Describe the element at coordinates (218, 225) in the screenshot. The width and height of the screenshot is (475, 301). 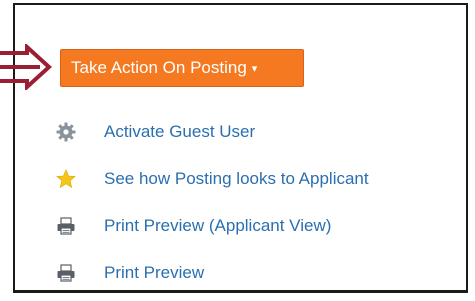
I see `menu-label-print-preview-applicant: Print Preview (Applicant View)` at that location.